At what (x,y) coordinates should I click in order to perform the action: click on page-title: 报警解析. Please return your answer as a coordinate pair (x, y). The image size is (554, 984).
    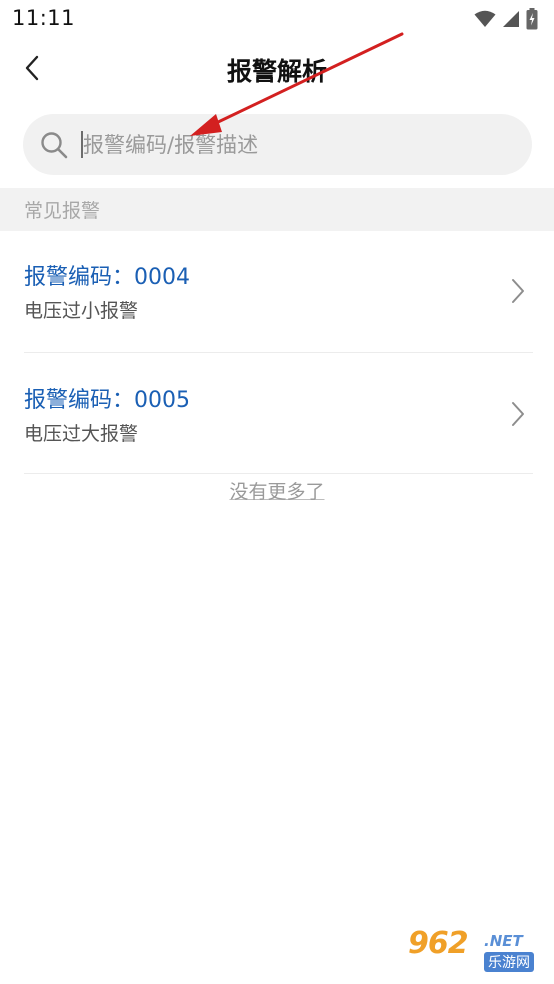
    Looking at the image, I should click on (276, 71).